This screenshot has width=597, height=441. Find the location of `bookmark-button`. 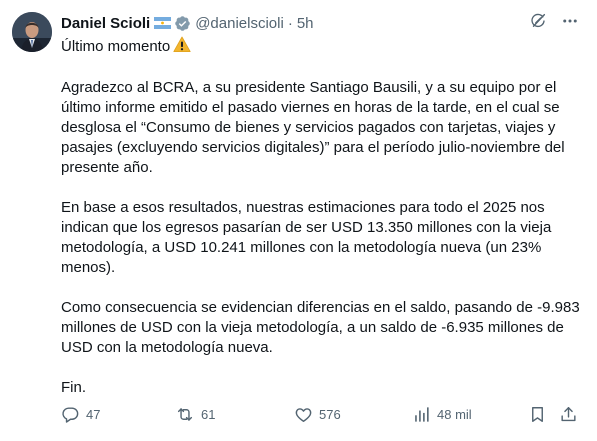

bookmark-button is located at coordinates (537, 414).